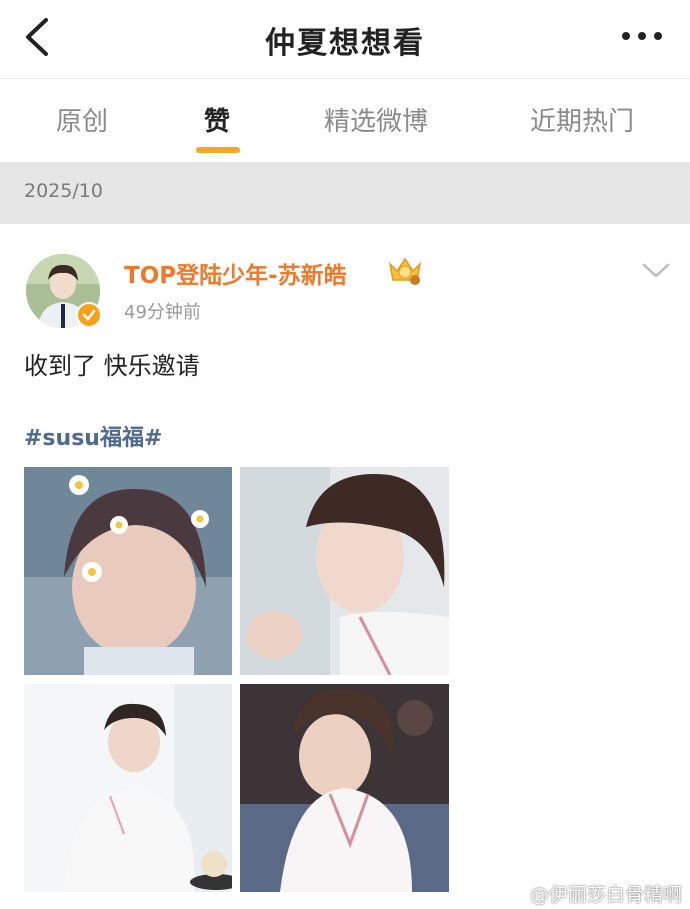  I want to click on hashtag-link: #susu福福#, so click(93, 436).